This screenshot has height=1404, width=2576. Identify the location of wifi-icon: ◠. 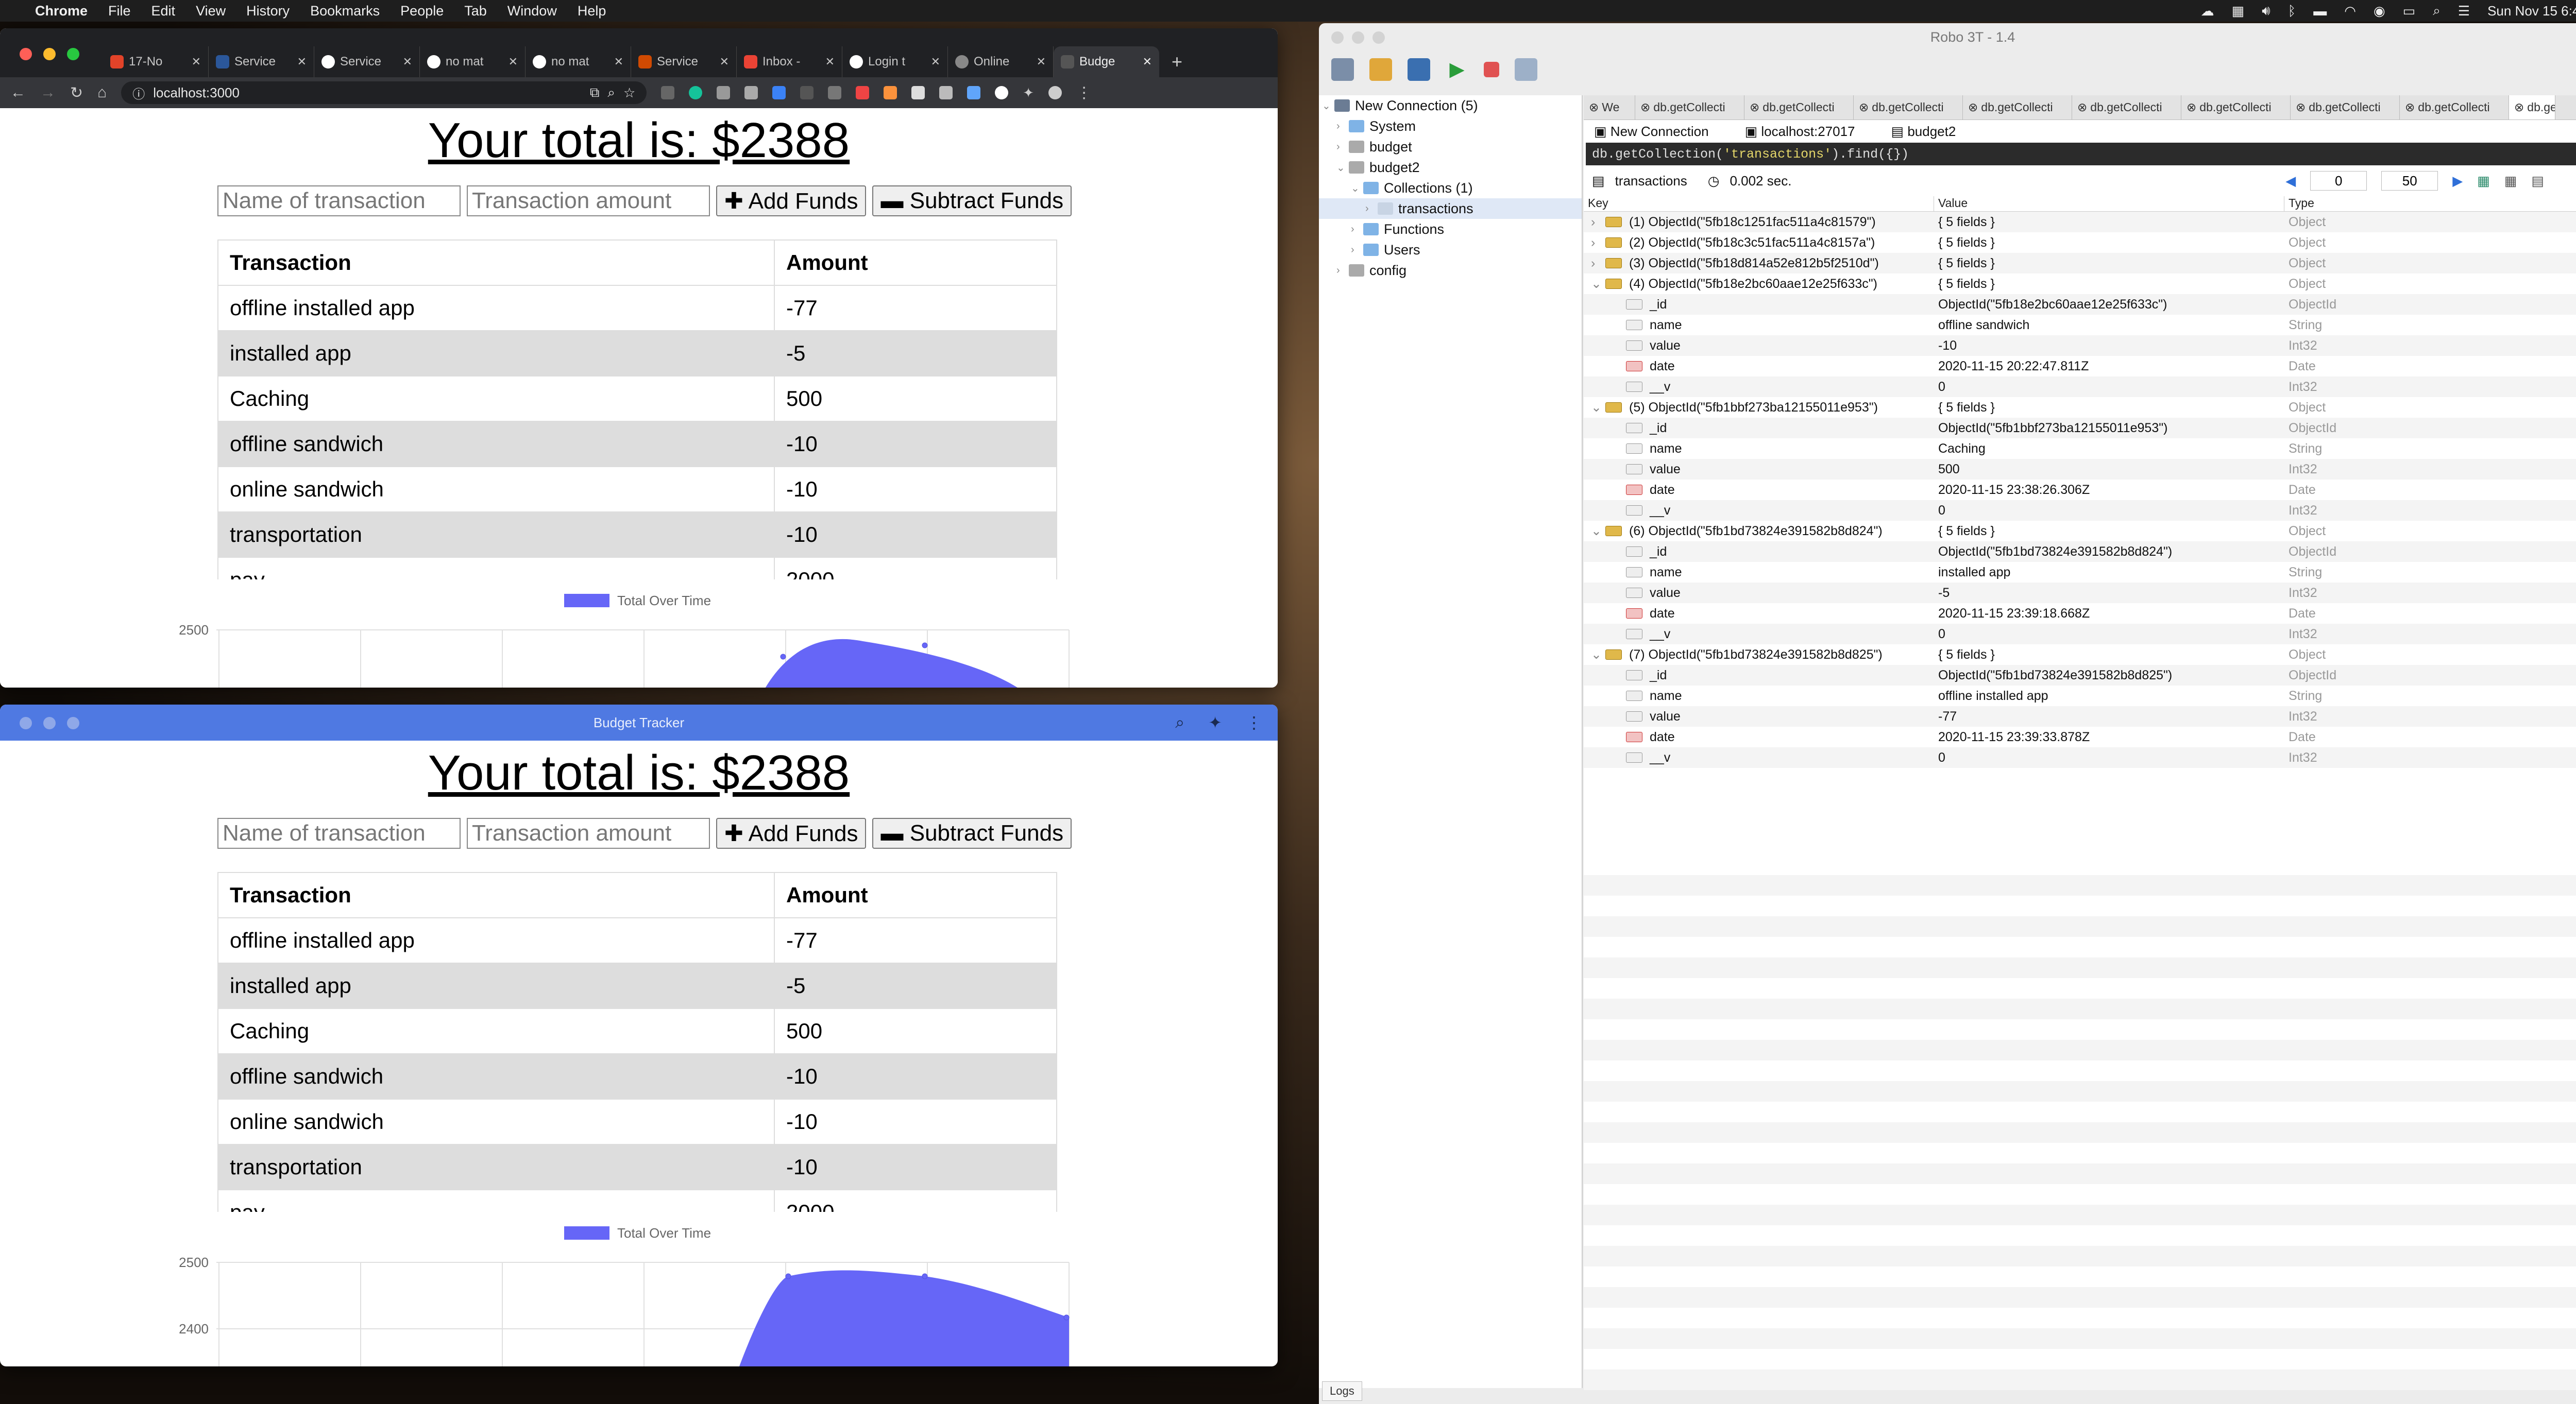
(2350, 11).